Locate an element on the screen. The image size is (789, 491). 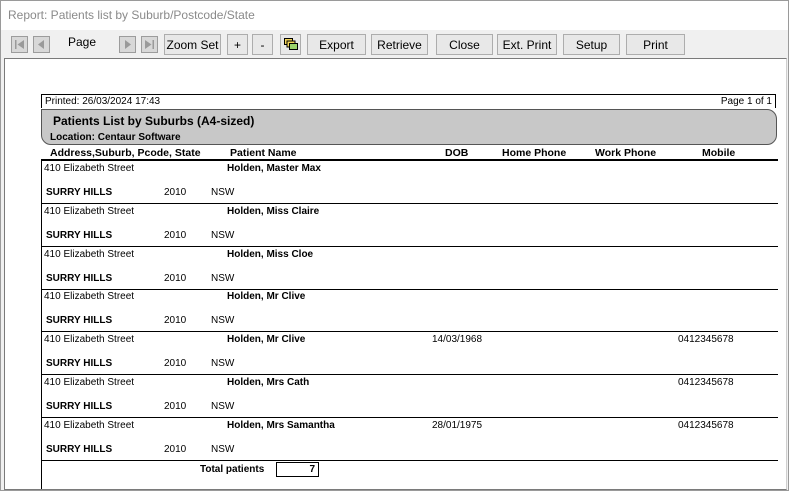
total-patients-label: Total patients is located at coordinates (232, 469).